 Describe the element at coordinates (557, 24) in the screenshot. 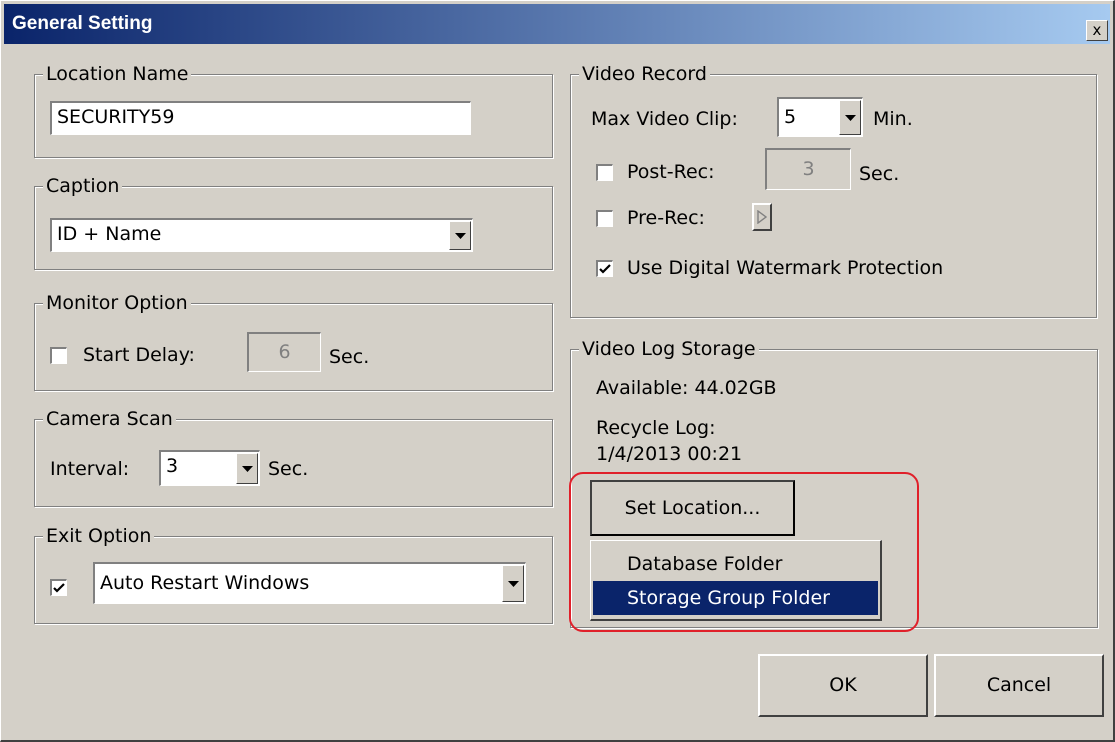

I see `title-bar: General Setting x` at that location.